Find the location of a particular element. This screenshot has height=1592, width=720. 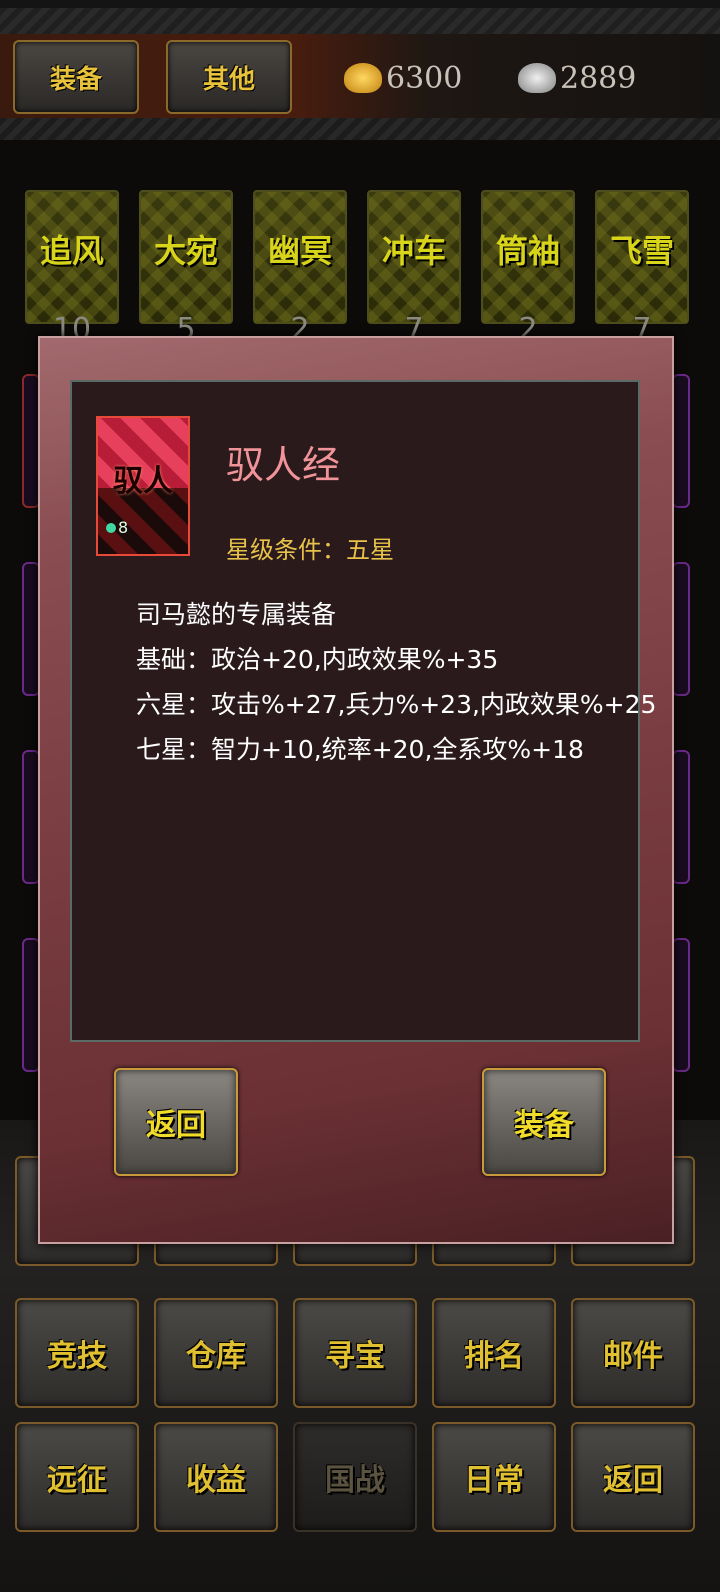

mount-card: 筒袖 2 is located at coordinates (528, 268).